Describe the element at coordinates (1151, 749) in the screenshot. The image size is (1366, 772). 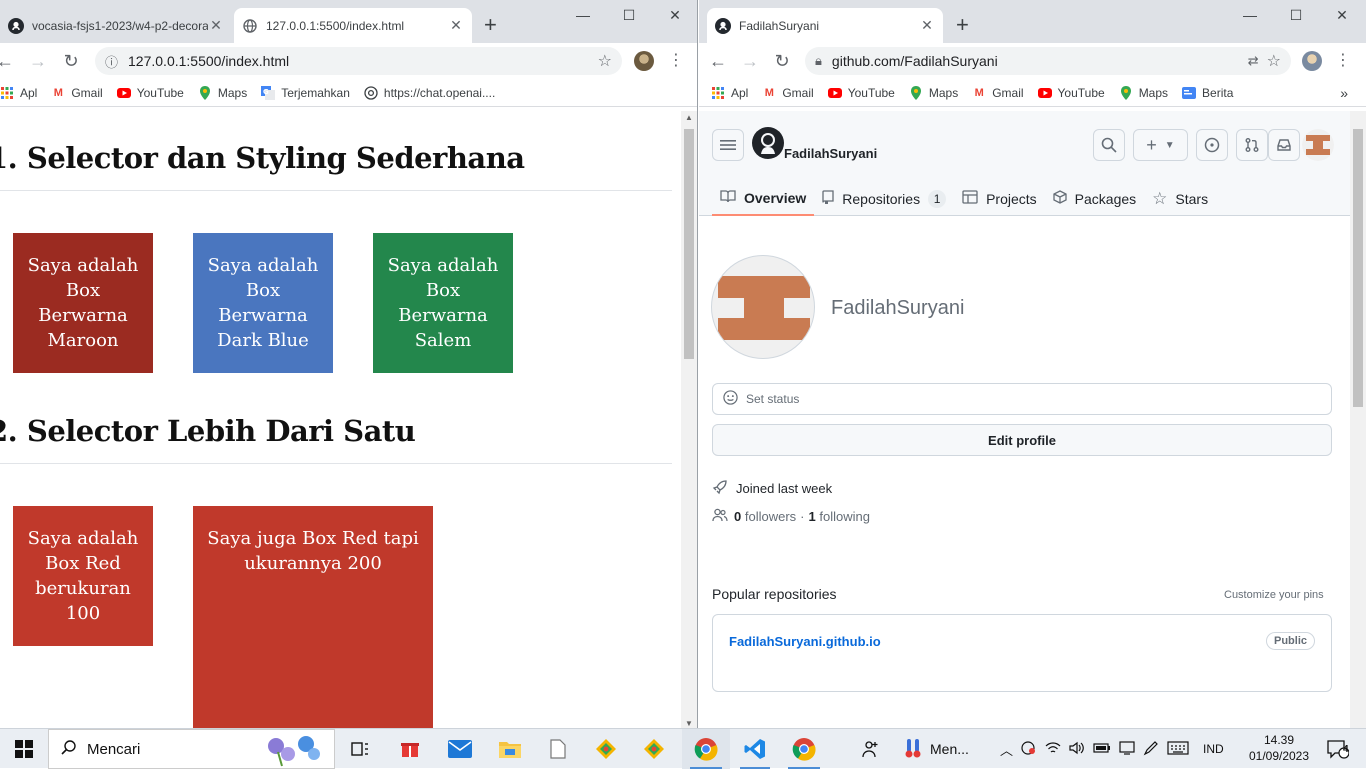
I see `pen-icon` at that location.